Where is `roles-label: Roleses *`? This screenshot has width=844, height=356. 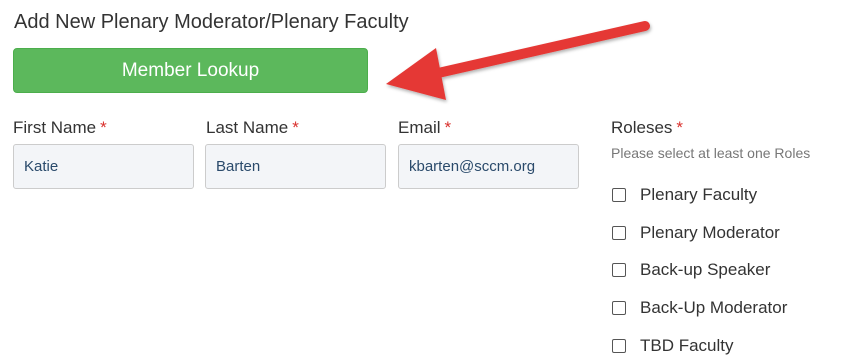
roles-label: Roleses * is located at coordinates (647, 128).